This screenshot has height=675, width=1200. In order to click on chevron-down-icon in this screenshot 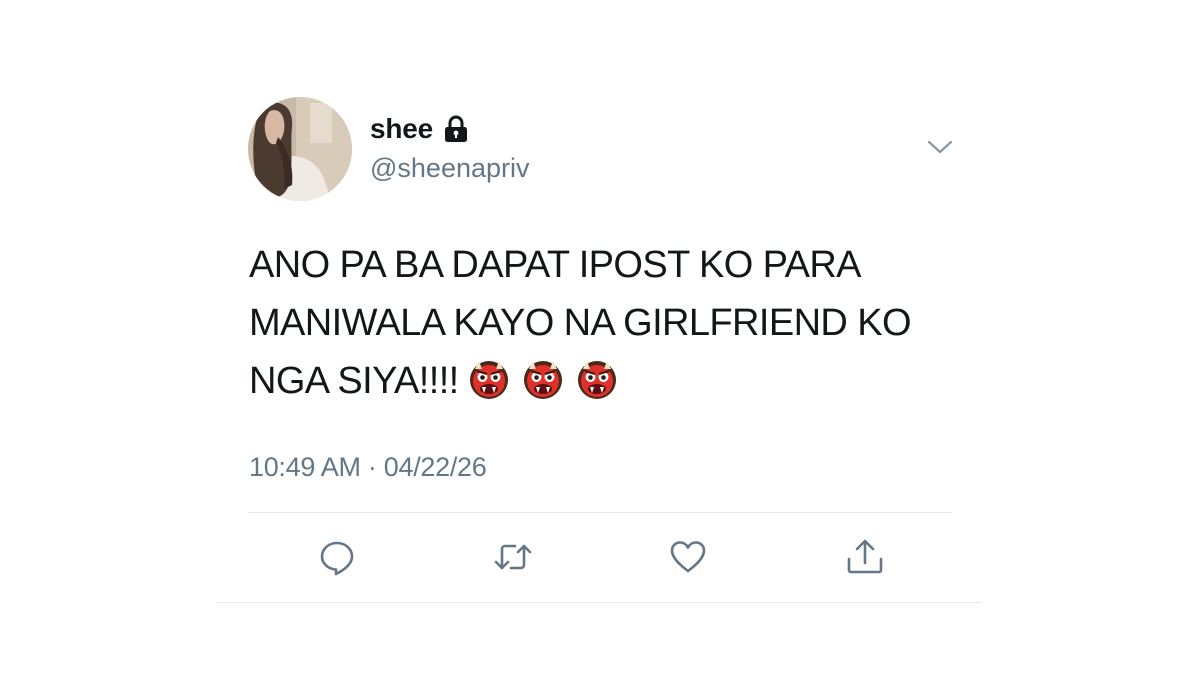, I will do `click(940, 147)`.